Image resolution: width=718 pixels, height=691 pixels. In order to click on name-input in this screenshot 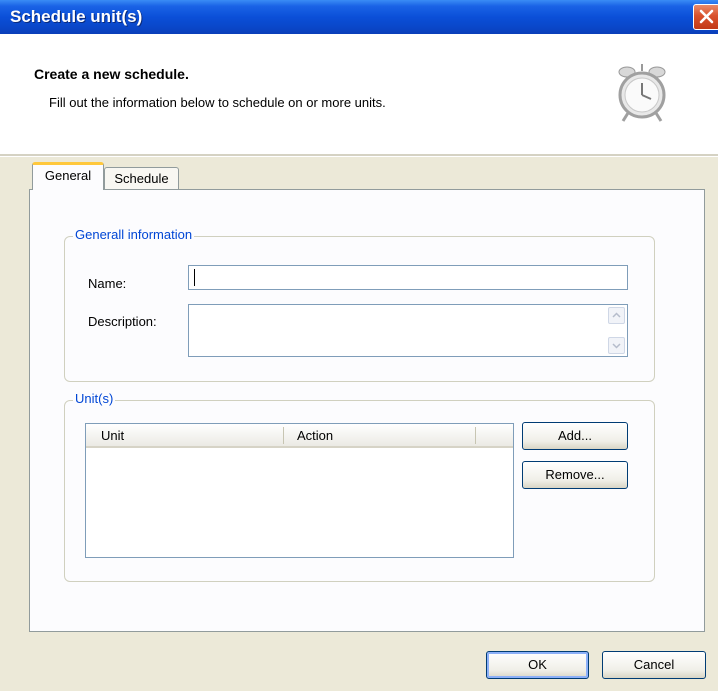, I will do `click(408, 277)`.